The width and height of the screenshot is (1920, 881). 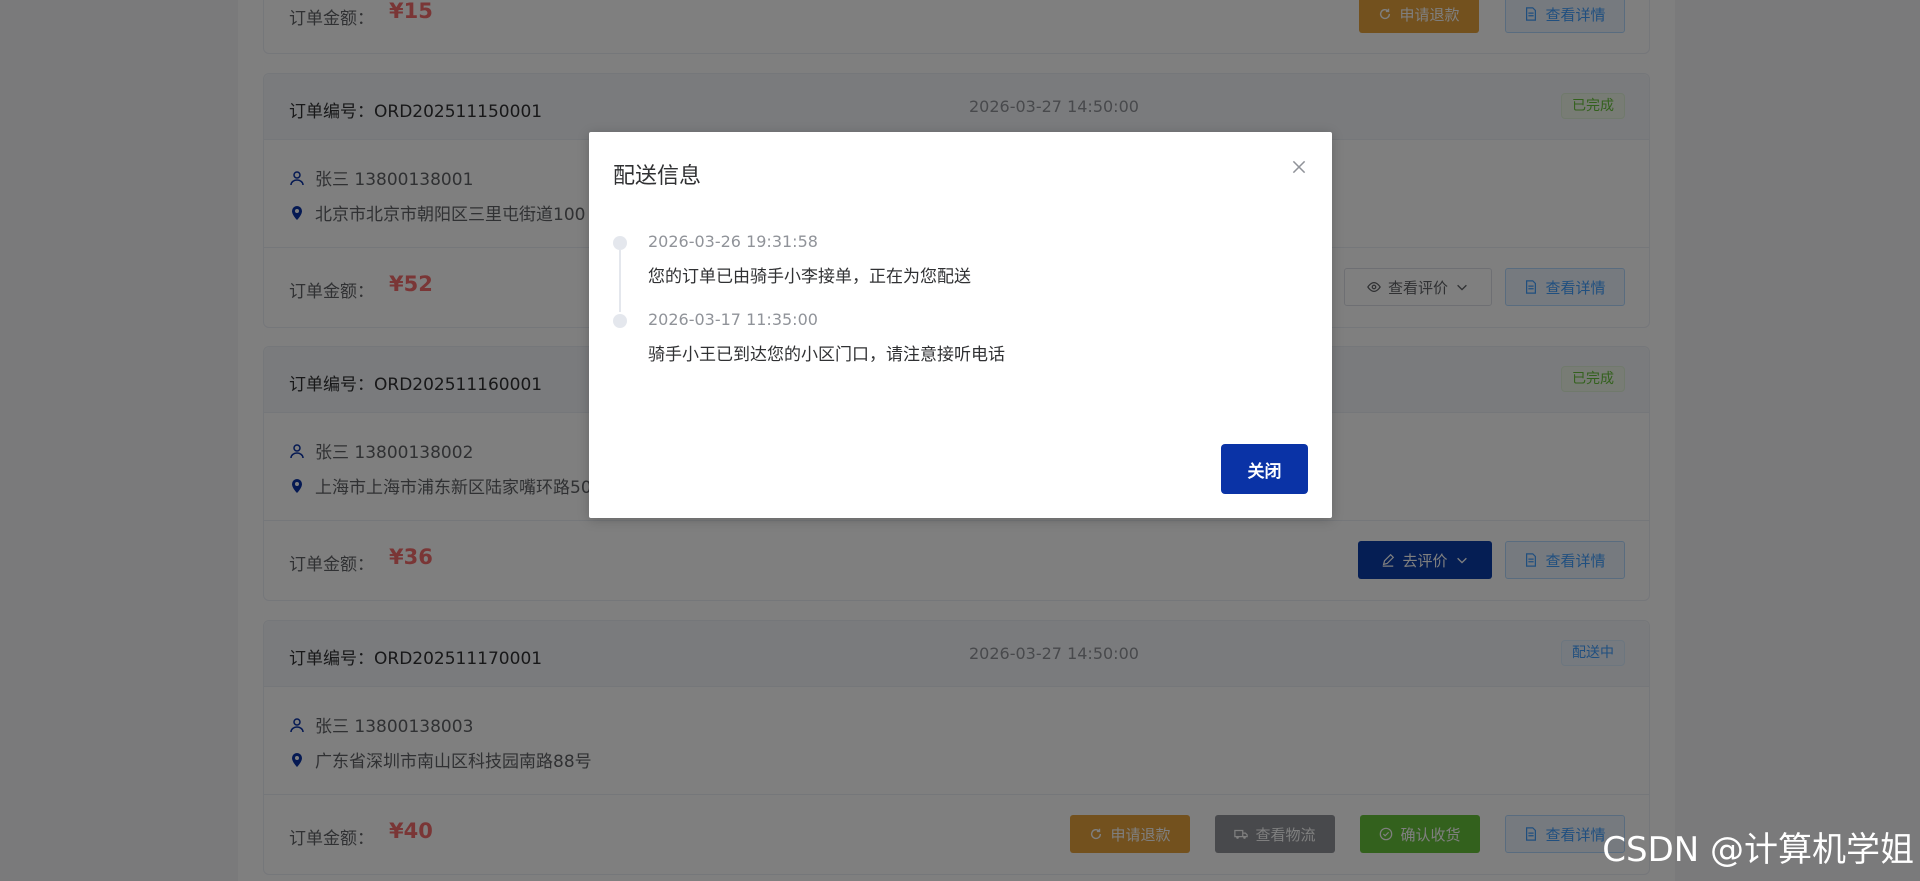 What do you see at coordinates (809, 277) in the screenshot?
I see `timeline-content: 您的订单已由骑手小李接单，正在为您配送` at bounding box center [809, 277].